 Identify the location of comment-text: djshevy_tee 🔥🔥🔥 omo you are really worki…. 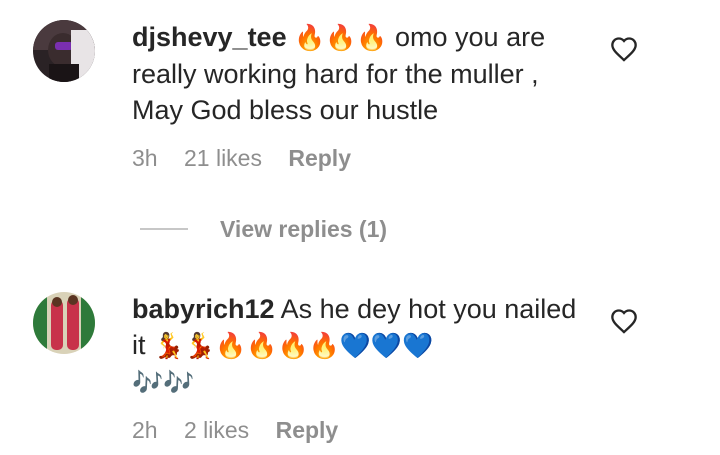
(357, 73).